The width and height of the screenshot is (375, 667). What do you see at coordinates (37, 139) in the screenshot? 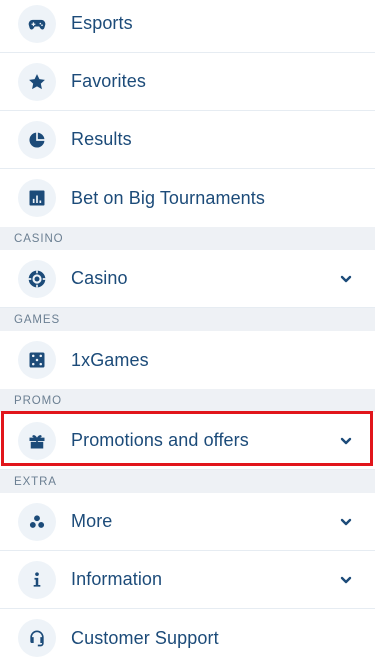
I see `pie-chart-icon` at bounding box center [37, 139].